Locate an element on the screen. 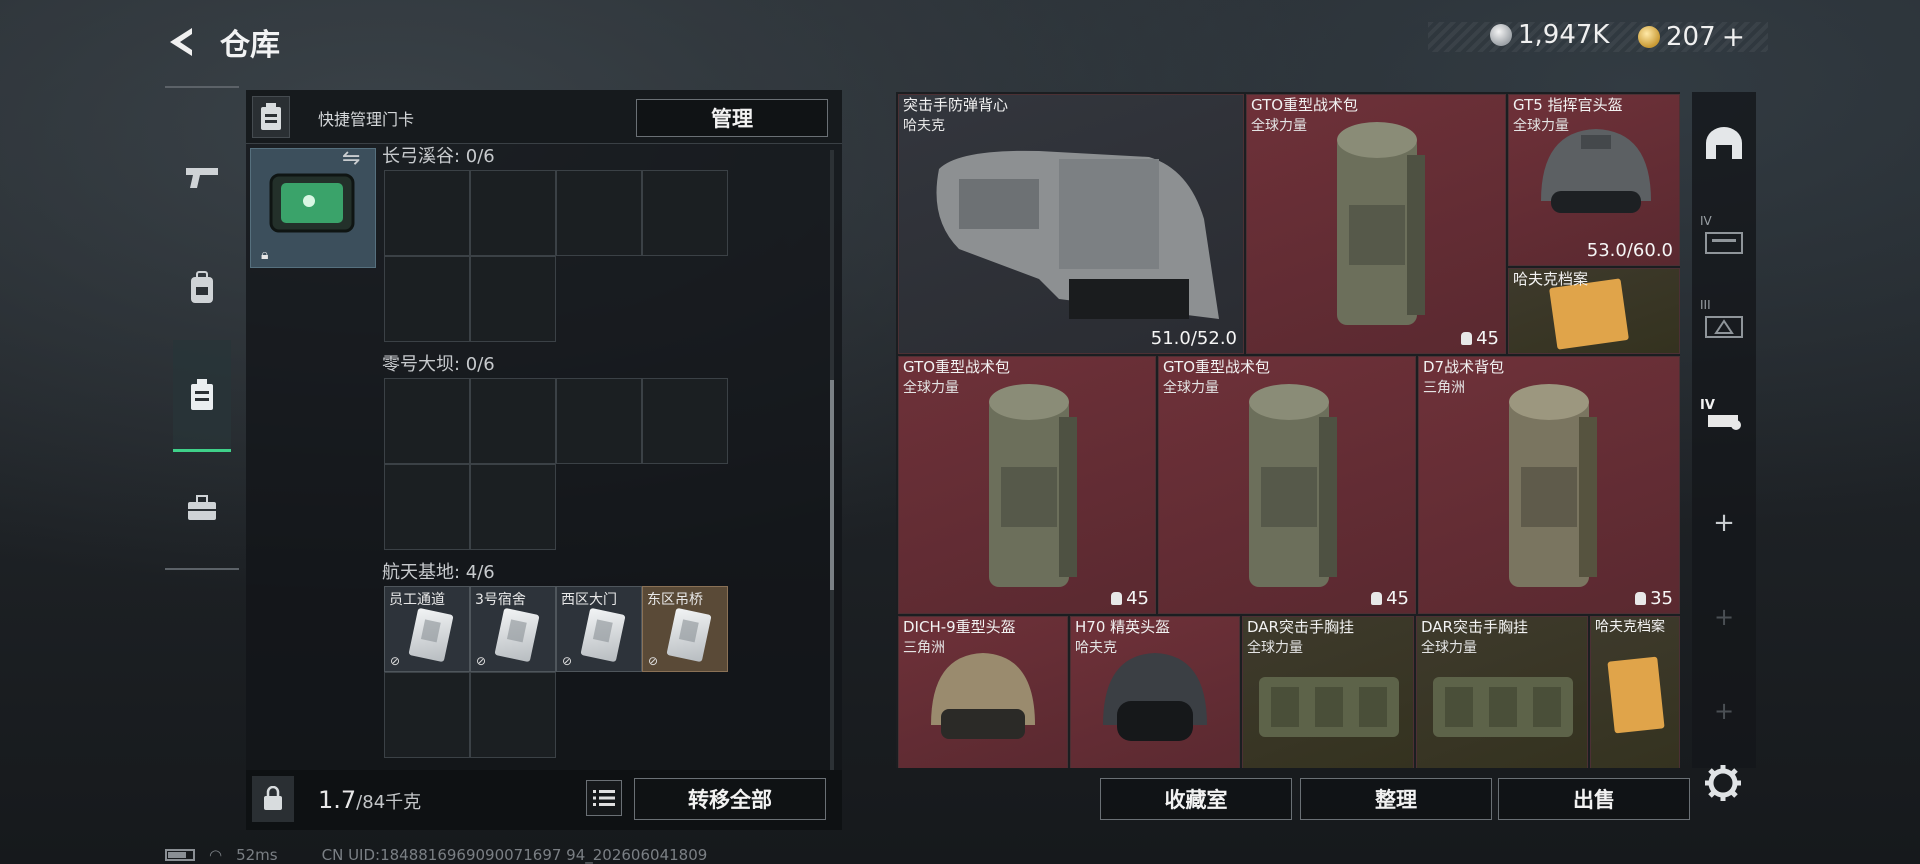  manage-button: 管理 is located at coordinates (732, 118).